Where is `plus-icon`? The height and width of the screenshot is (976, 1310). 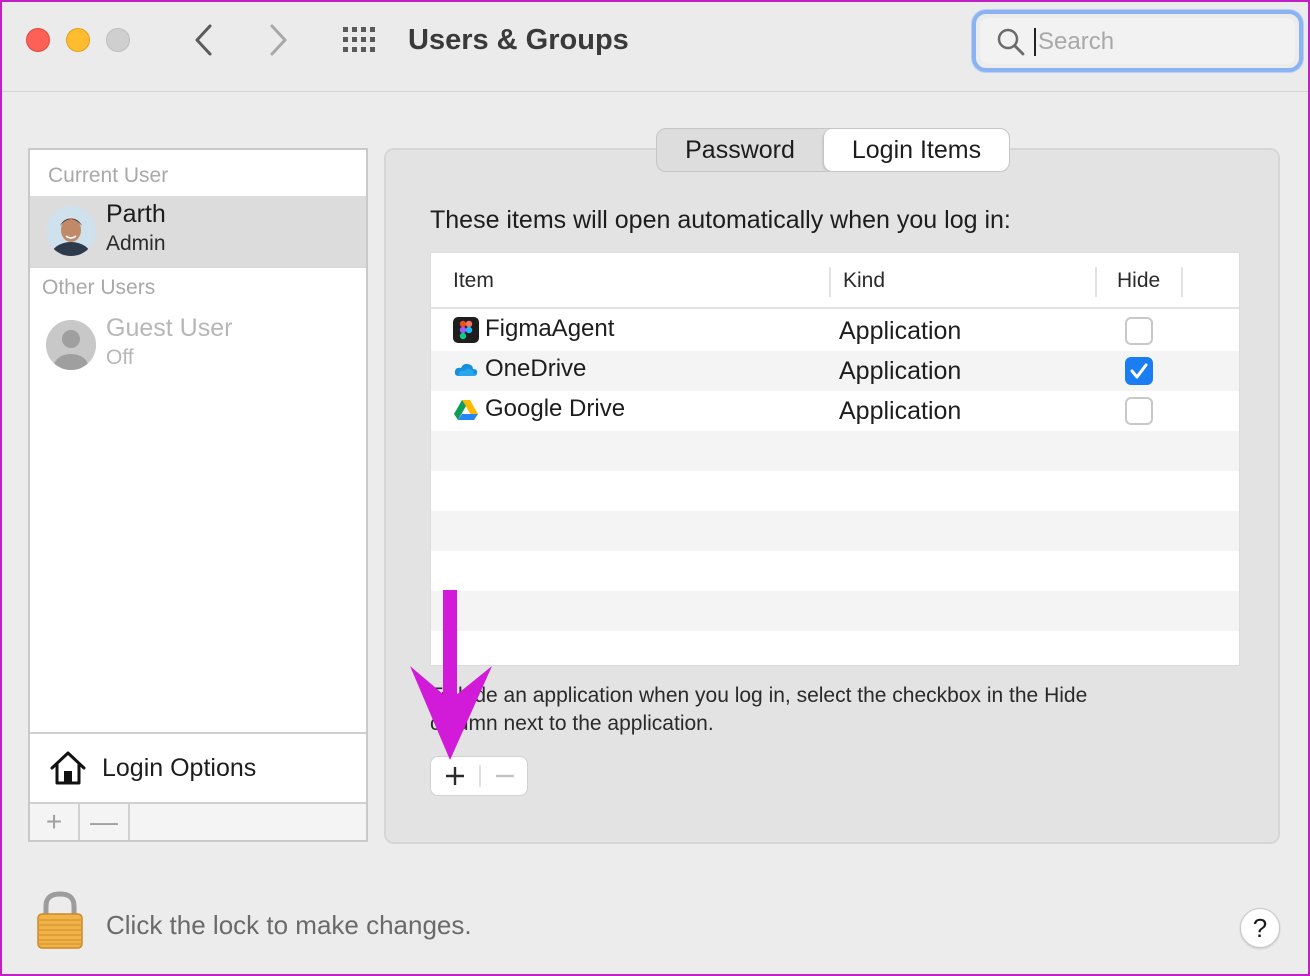
plus-icon is located at coordinates (455, 776).